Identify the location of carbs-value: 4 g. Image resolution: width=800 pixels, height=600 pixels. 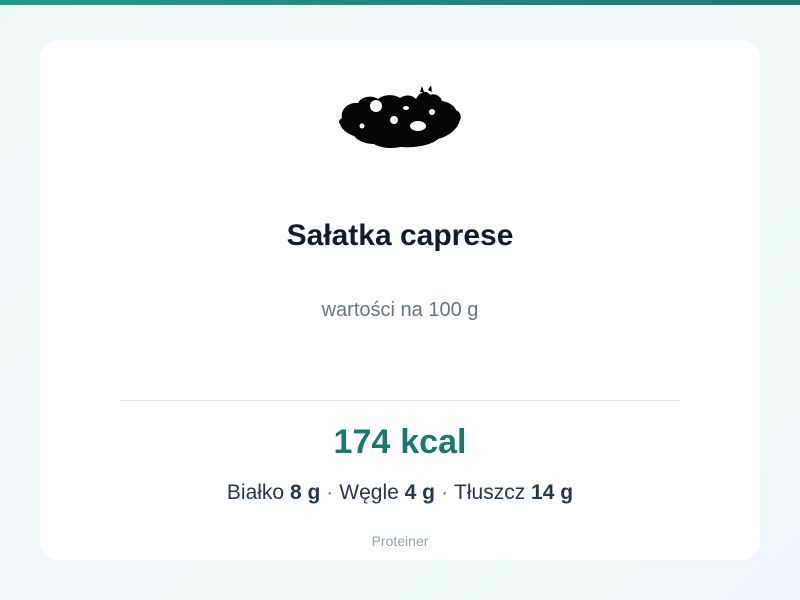
(420, 492).